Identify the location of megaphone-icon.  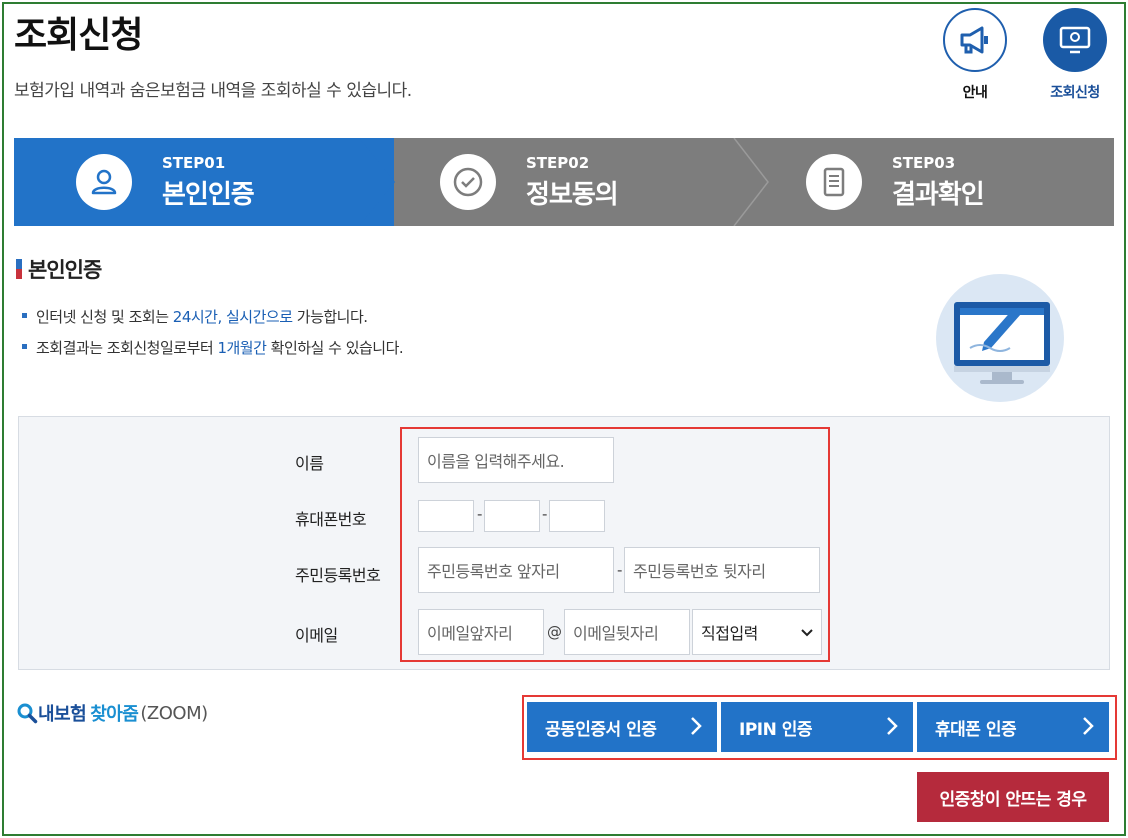
(975, 40).